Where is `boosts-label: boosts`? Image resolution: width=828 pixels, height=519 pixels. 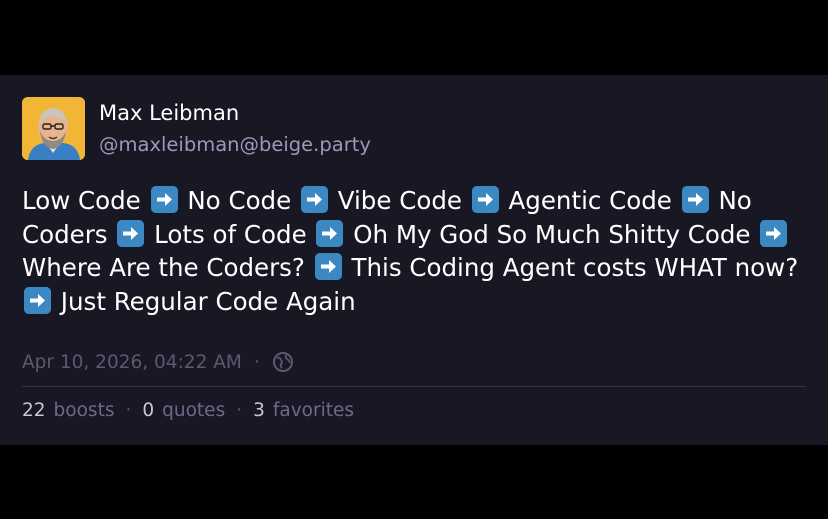 boosts-label: boosts is located at coordinates (84, 410).